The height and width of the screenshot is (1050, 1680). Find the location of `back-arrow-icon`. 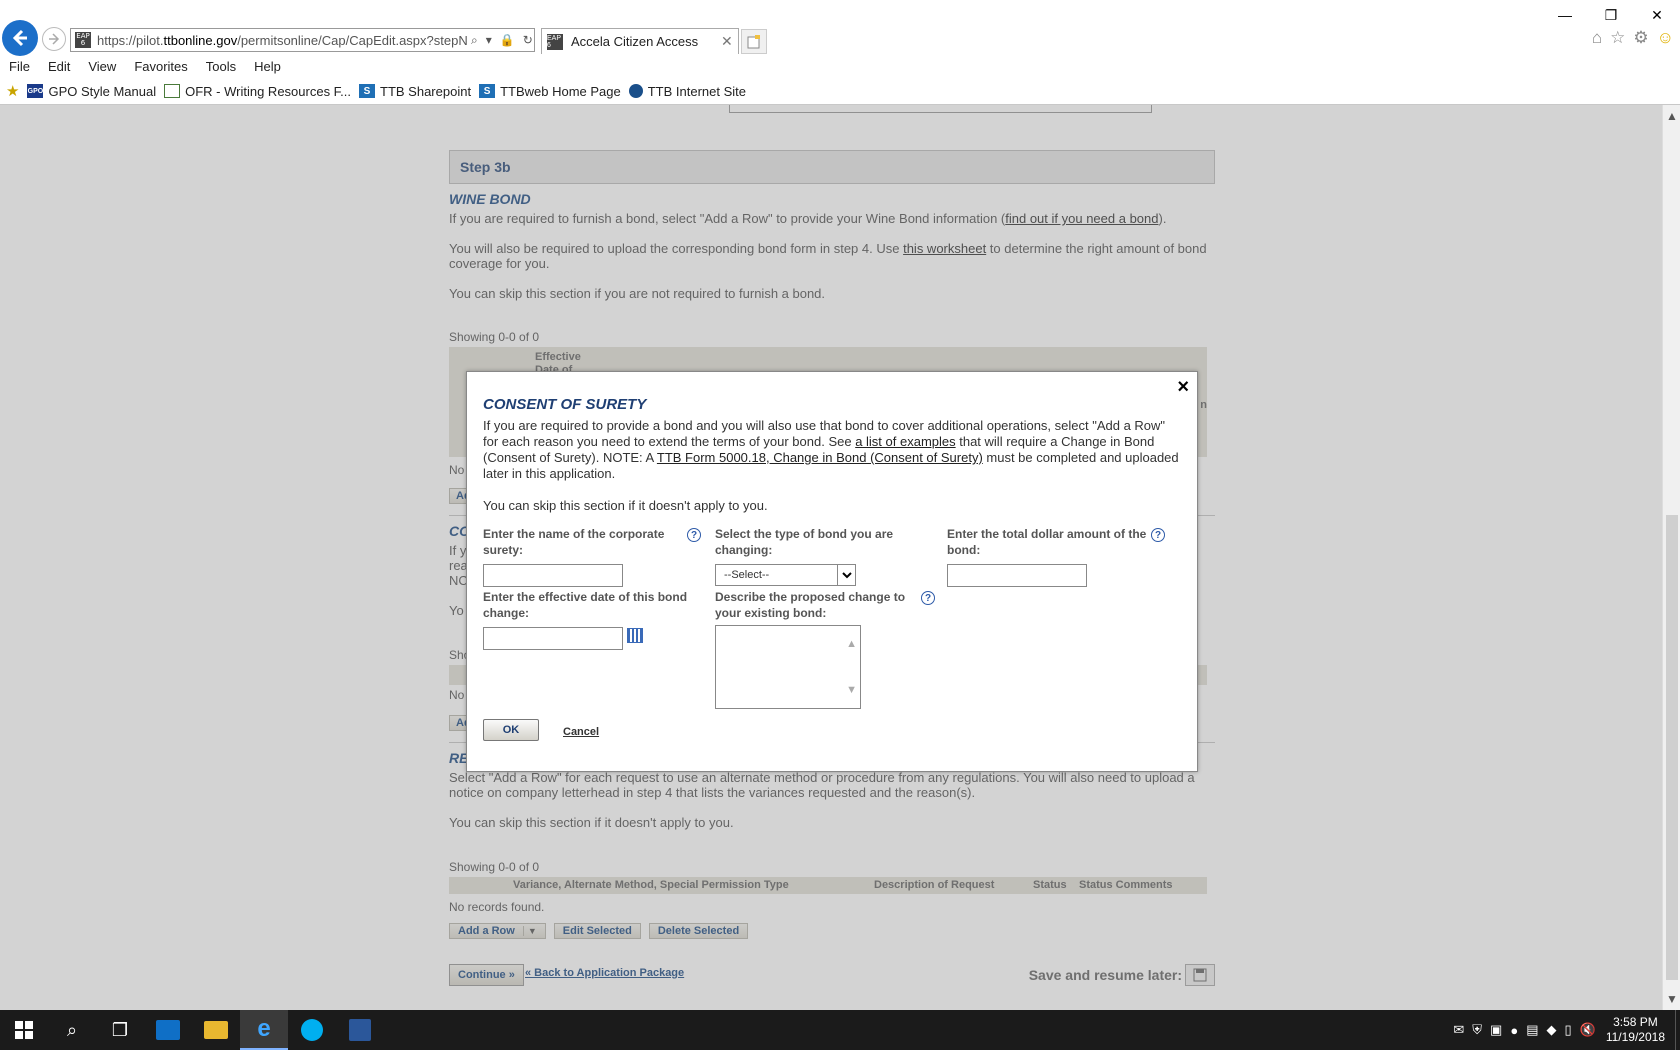

back-arrow-icon is located at coordinates (19, 38).